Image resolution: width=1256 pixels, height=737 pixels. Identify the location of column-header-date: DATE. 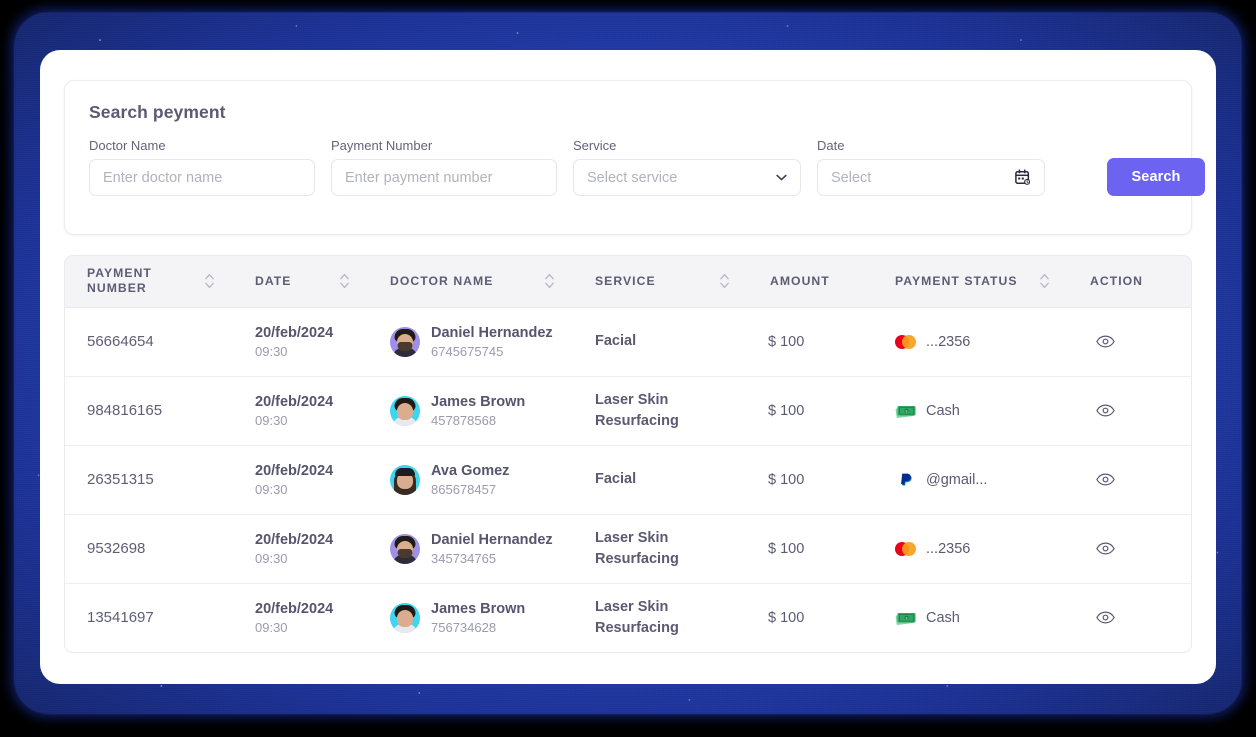
(300, 282).